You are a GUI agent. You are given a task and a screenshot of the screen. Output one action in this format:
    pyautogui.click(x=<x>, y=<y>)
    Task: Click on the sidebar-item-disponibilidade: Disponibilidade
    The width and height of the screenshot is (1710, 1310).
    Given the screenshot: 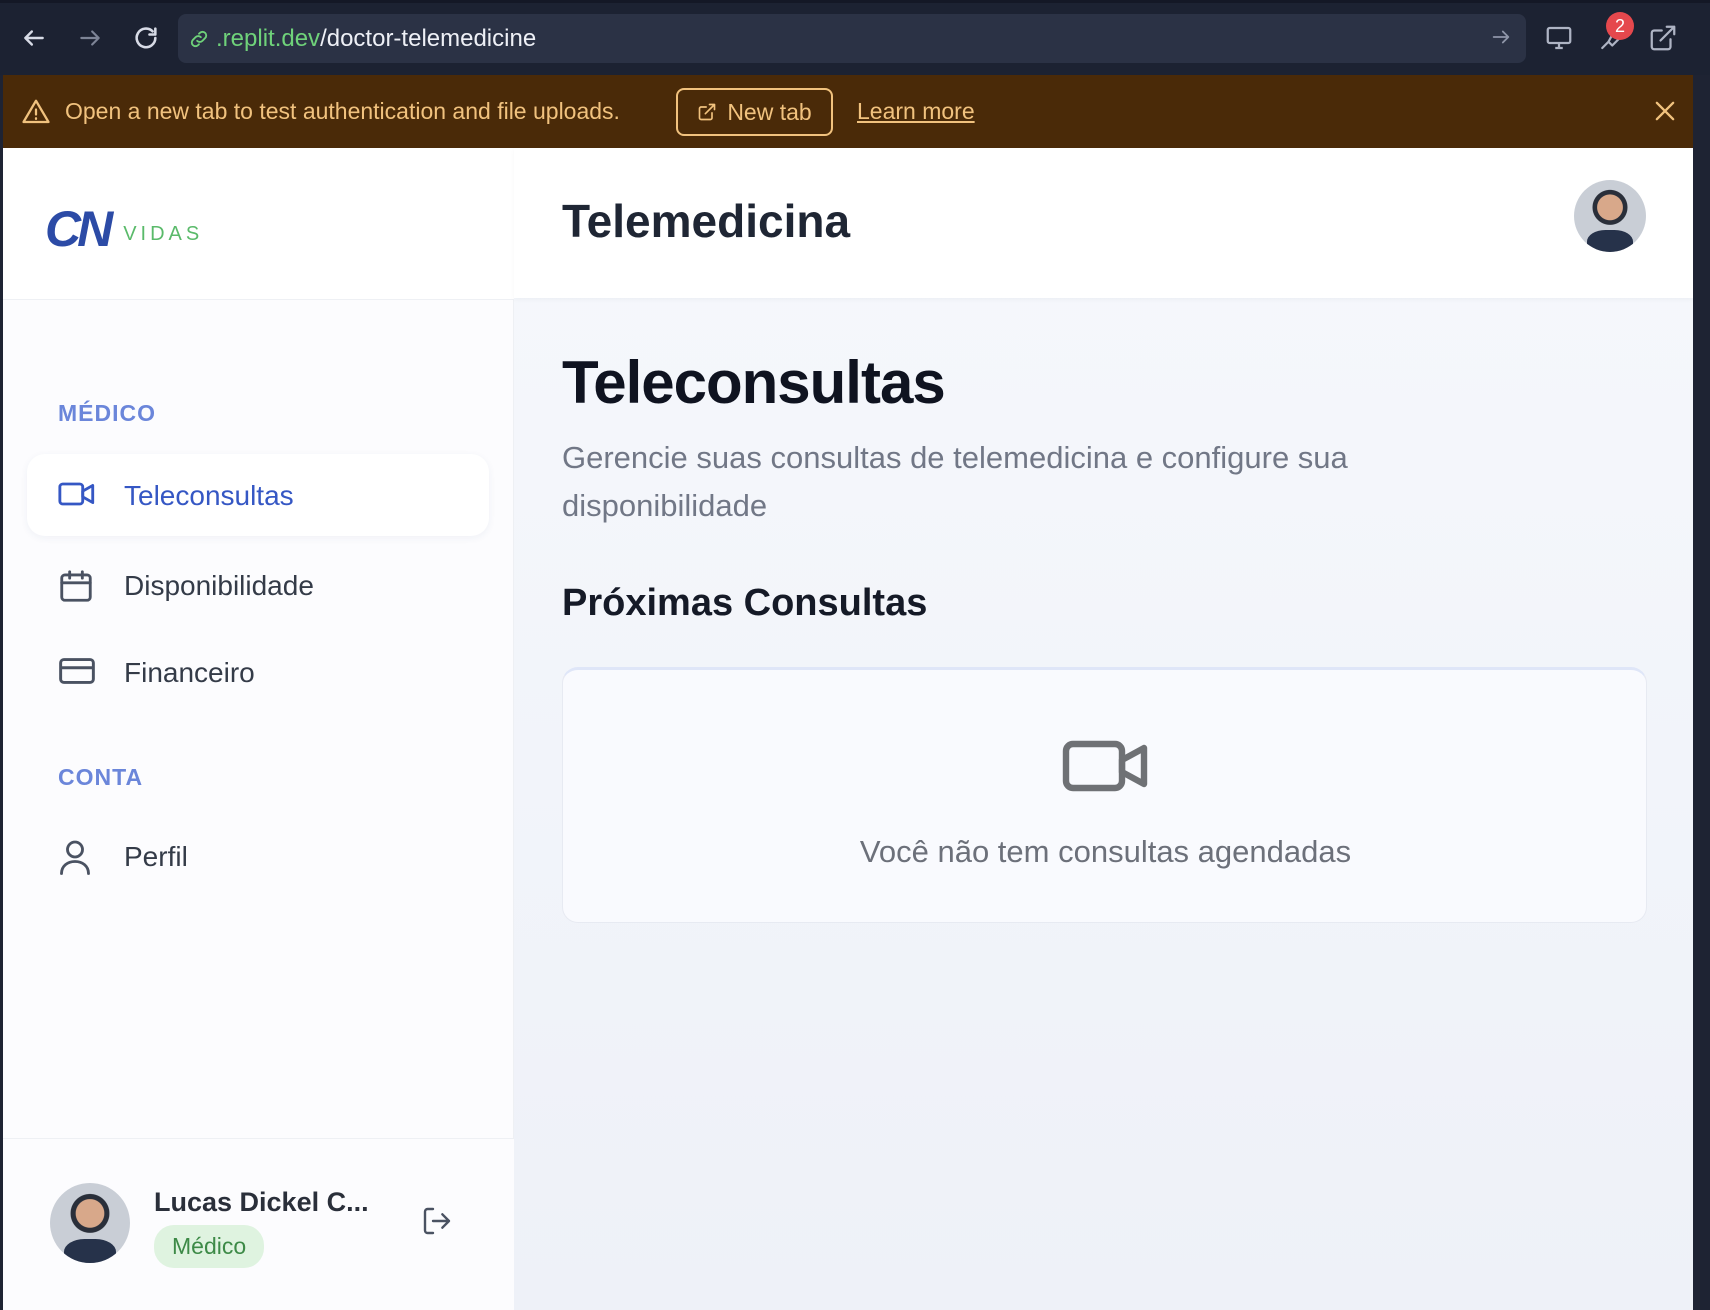 What is the action you would take?
    pyautogui.click(x=258, y=585)
    